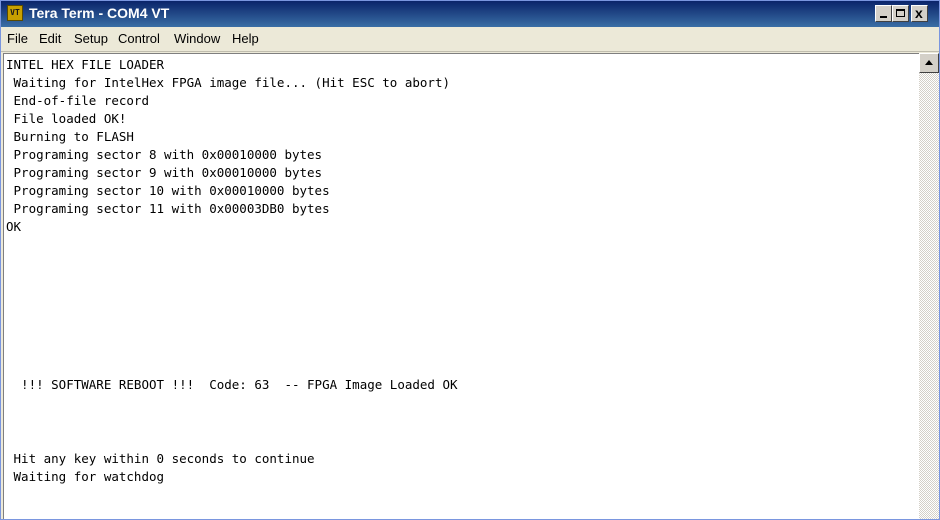 The height and width of the screenshot is (520, 940). I want to click on terminal-line: File loaded OK!, so click(66, 118).